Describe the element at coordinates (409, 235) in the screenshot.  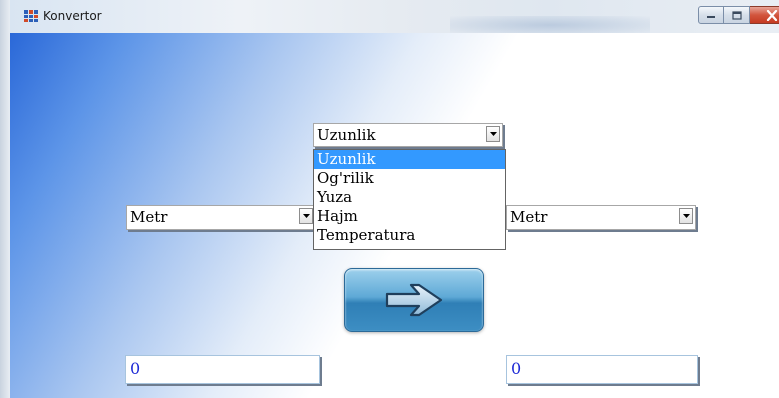
I see `category-option-temperatura: Temperatura` at that location.